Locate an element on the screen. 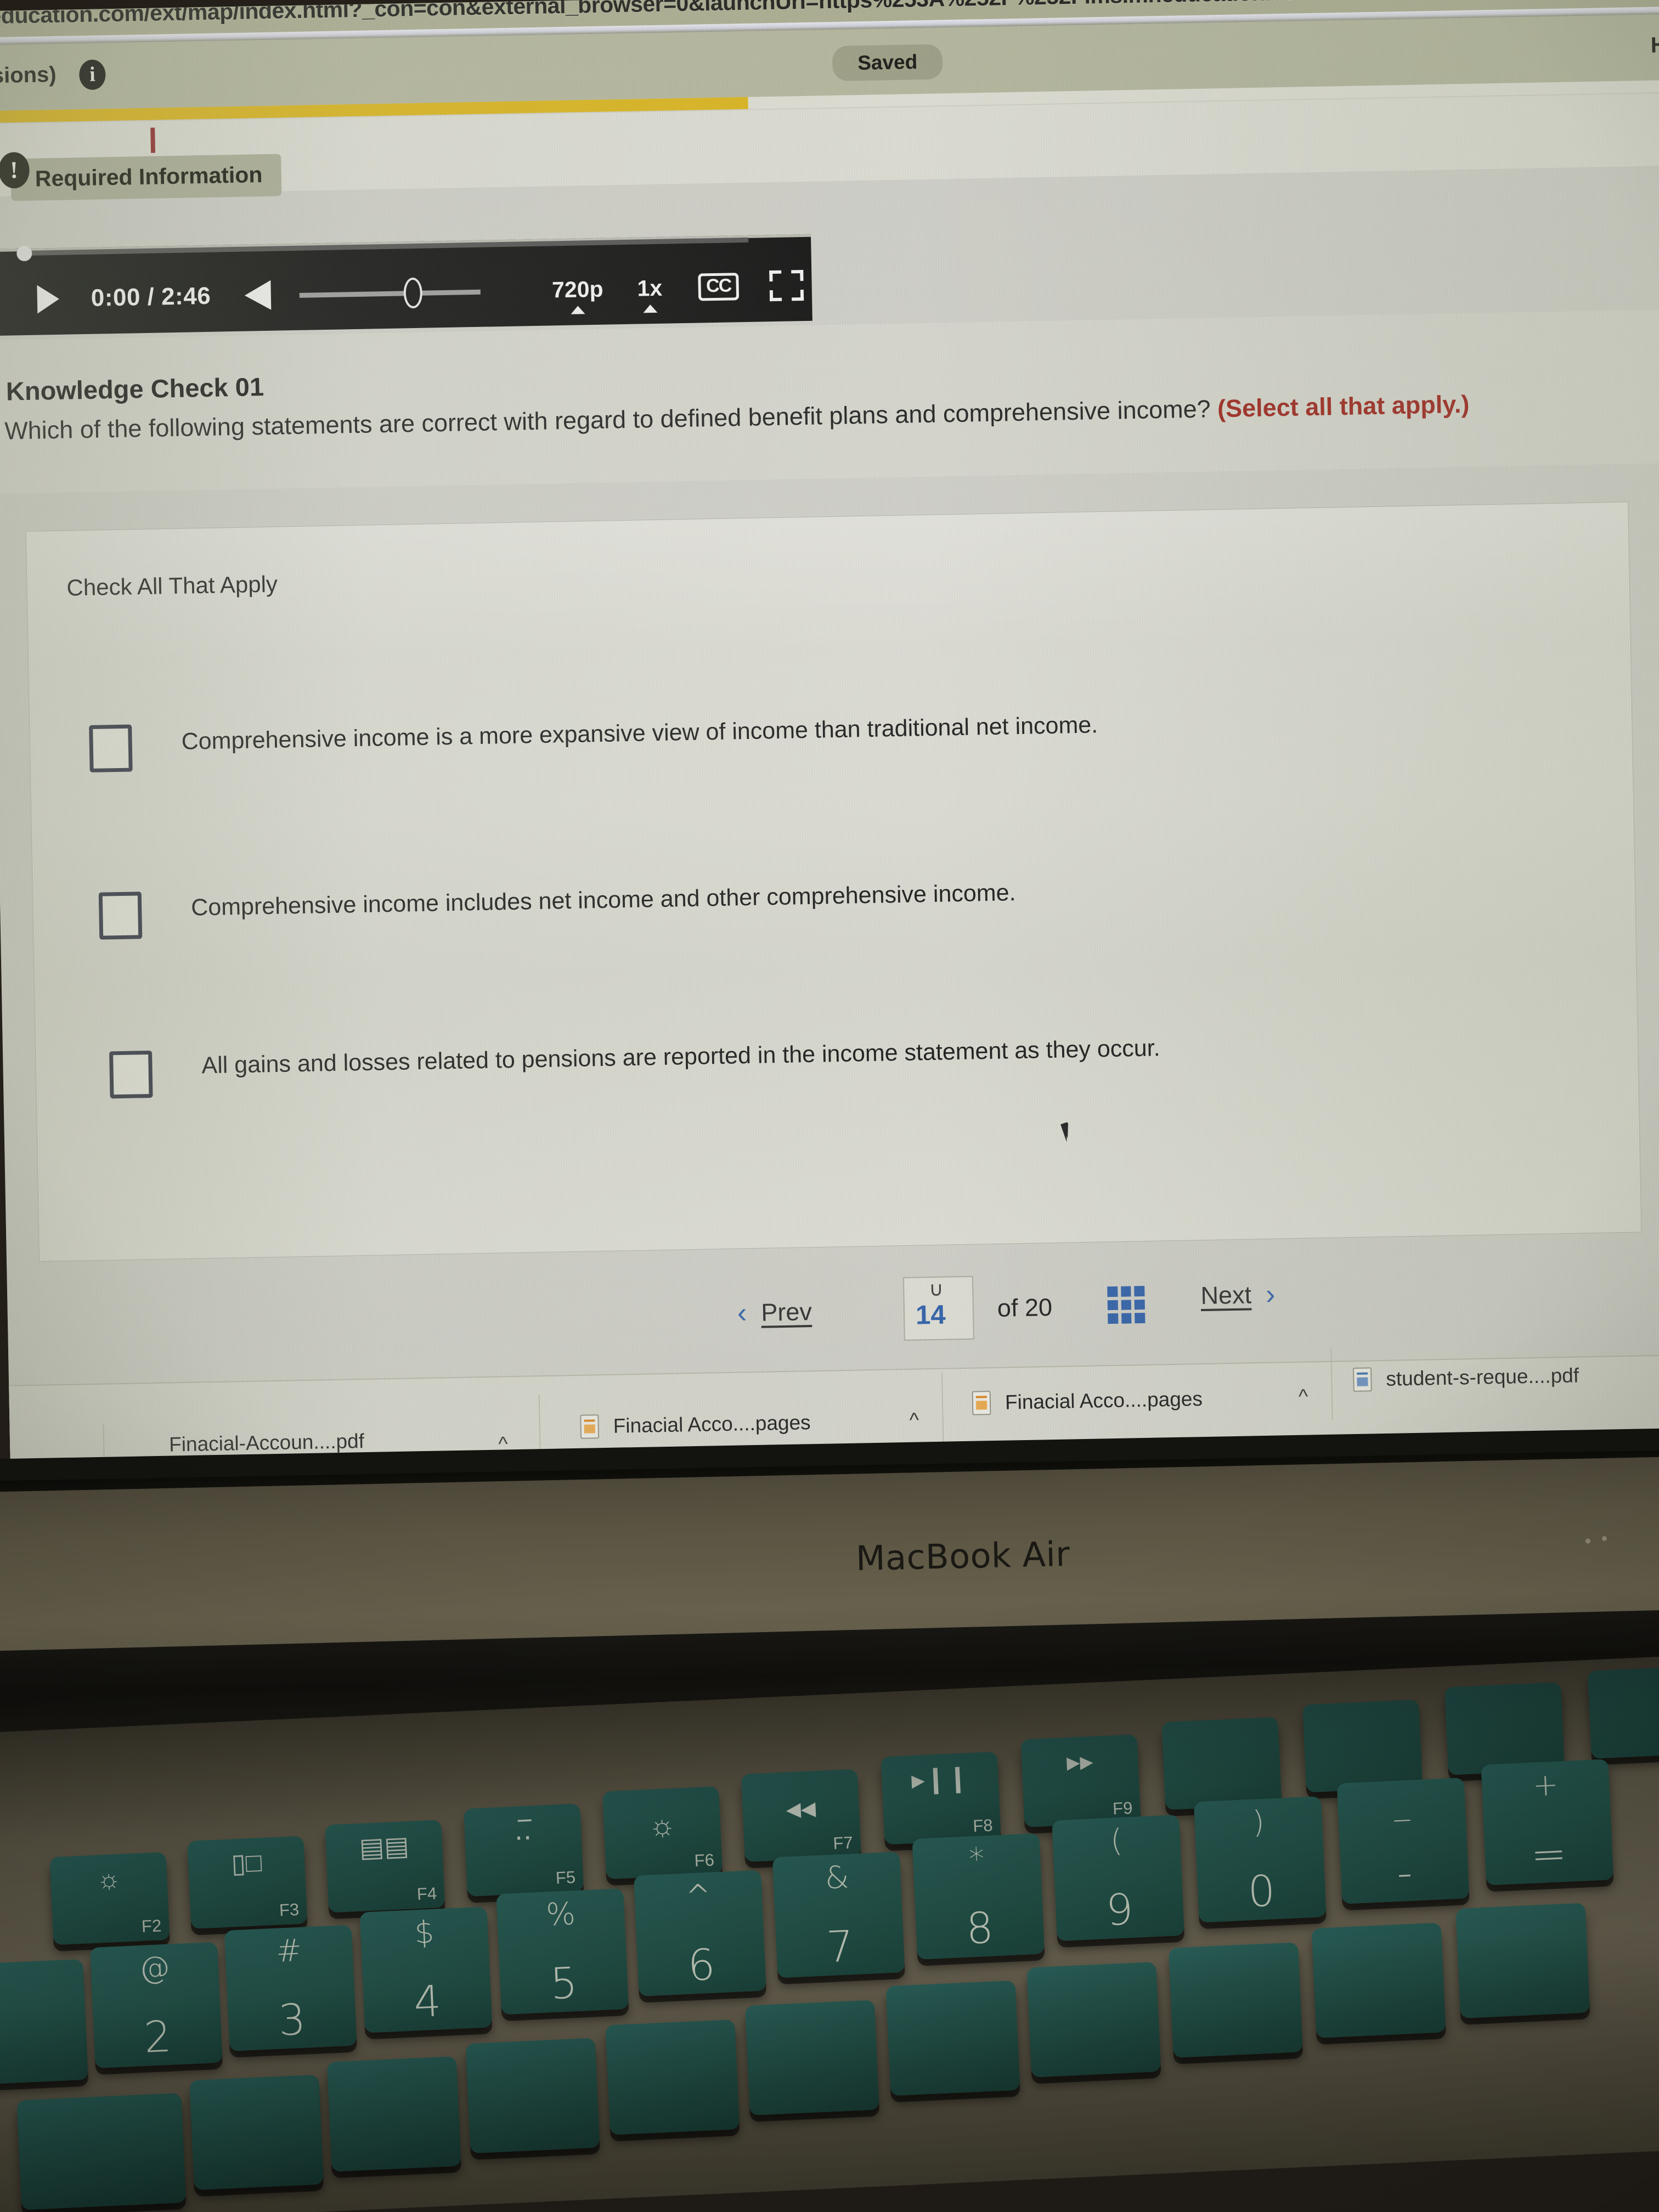 This screenshot has height=2212, width=1659. video-speed-button: 1x is located at coordinates (649, 288).